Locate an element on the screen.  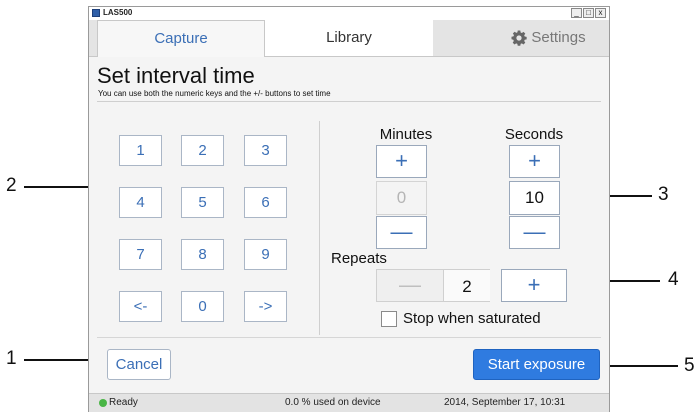
seconds-minus-button: — is located at coordinates (534, 232).